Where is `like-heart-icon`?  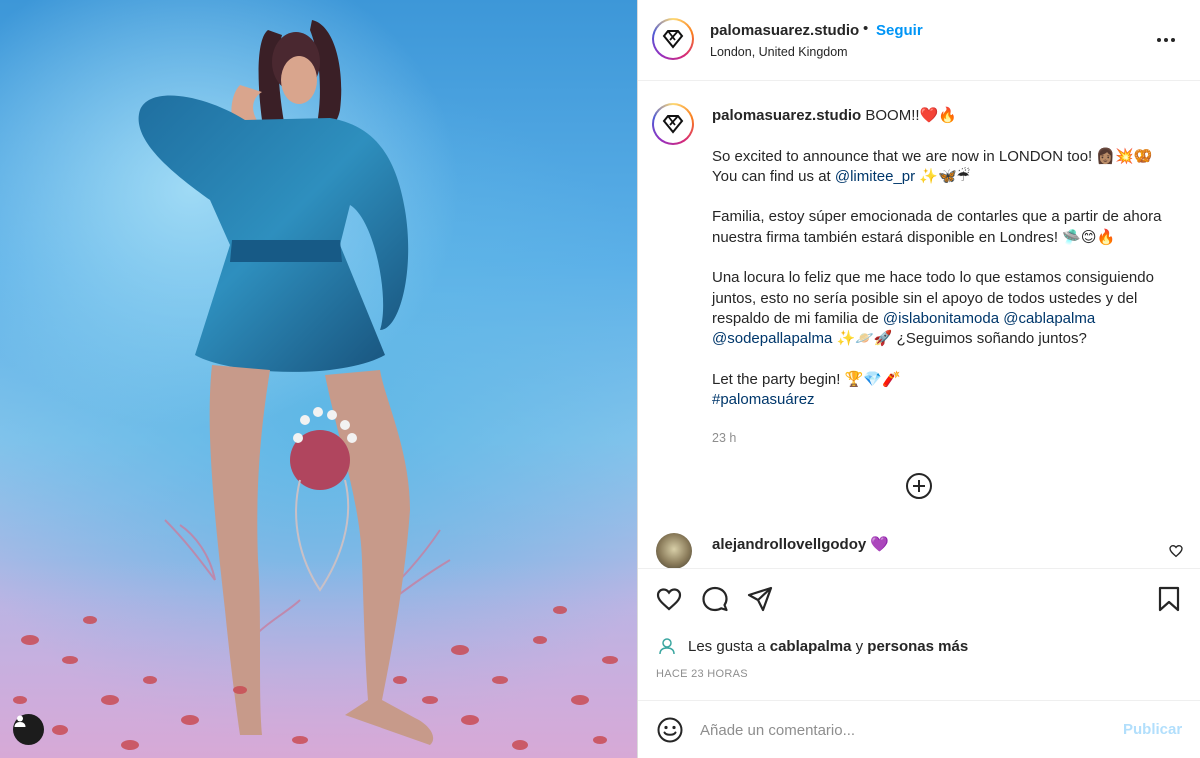
like-heart-icon is located at coordinates (669, 599).